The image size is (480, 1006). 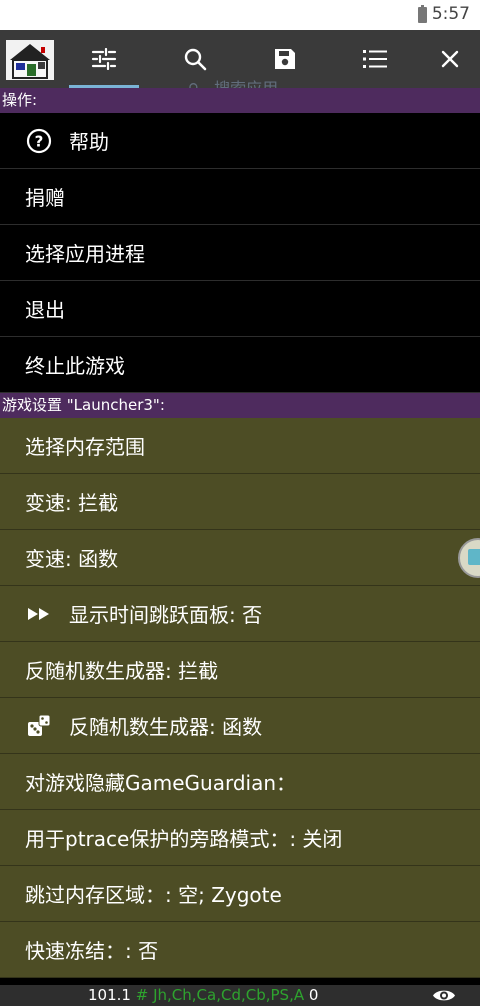 I want to click on bottom-status-text: 101.1 # Jh,Ch,Ca,Cd,Cb,PS,A 0, so click(x=203, y=995).